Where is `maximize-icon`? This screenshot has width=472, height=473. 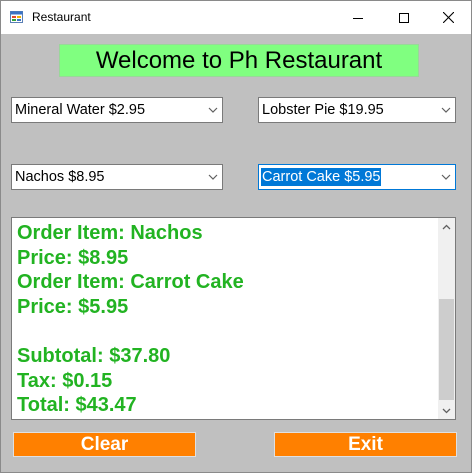 maximize-icon is located at coordinates (404, 17).